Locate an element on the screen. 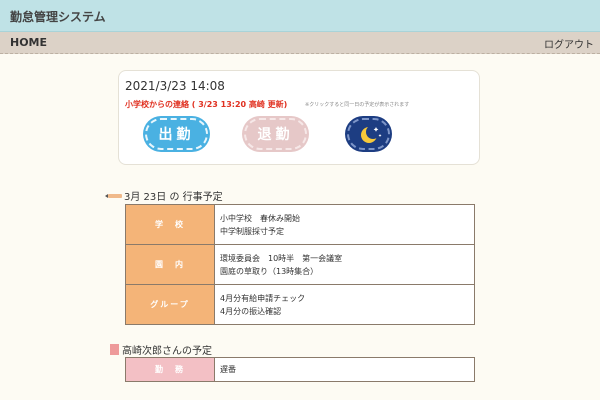 This screenshot has height=400, width=600. logout-link: ログアウト is located at coordinates (569, 43).